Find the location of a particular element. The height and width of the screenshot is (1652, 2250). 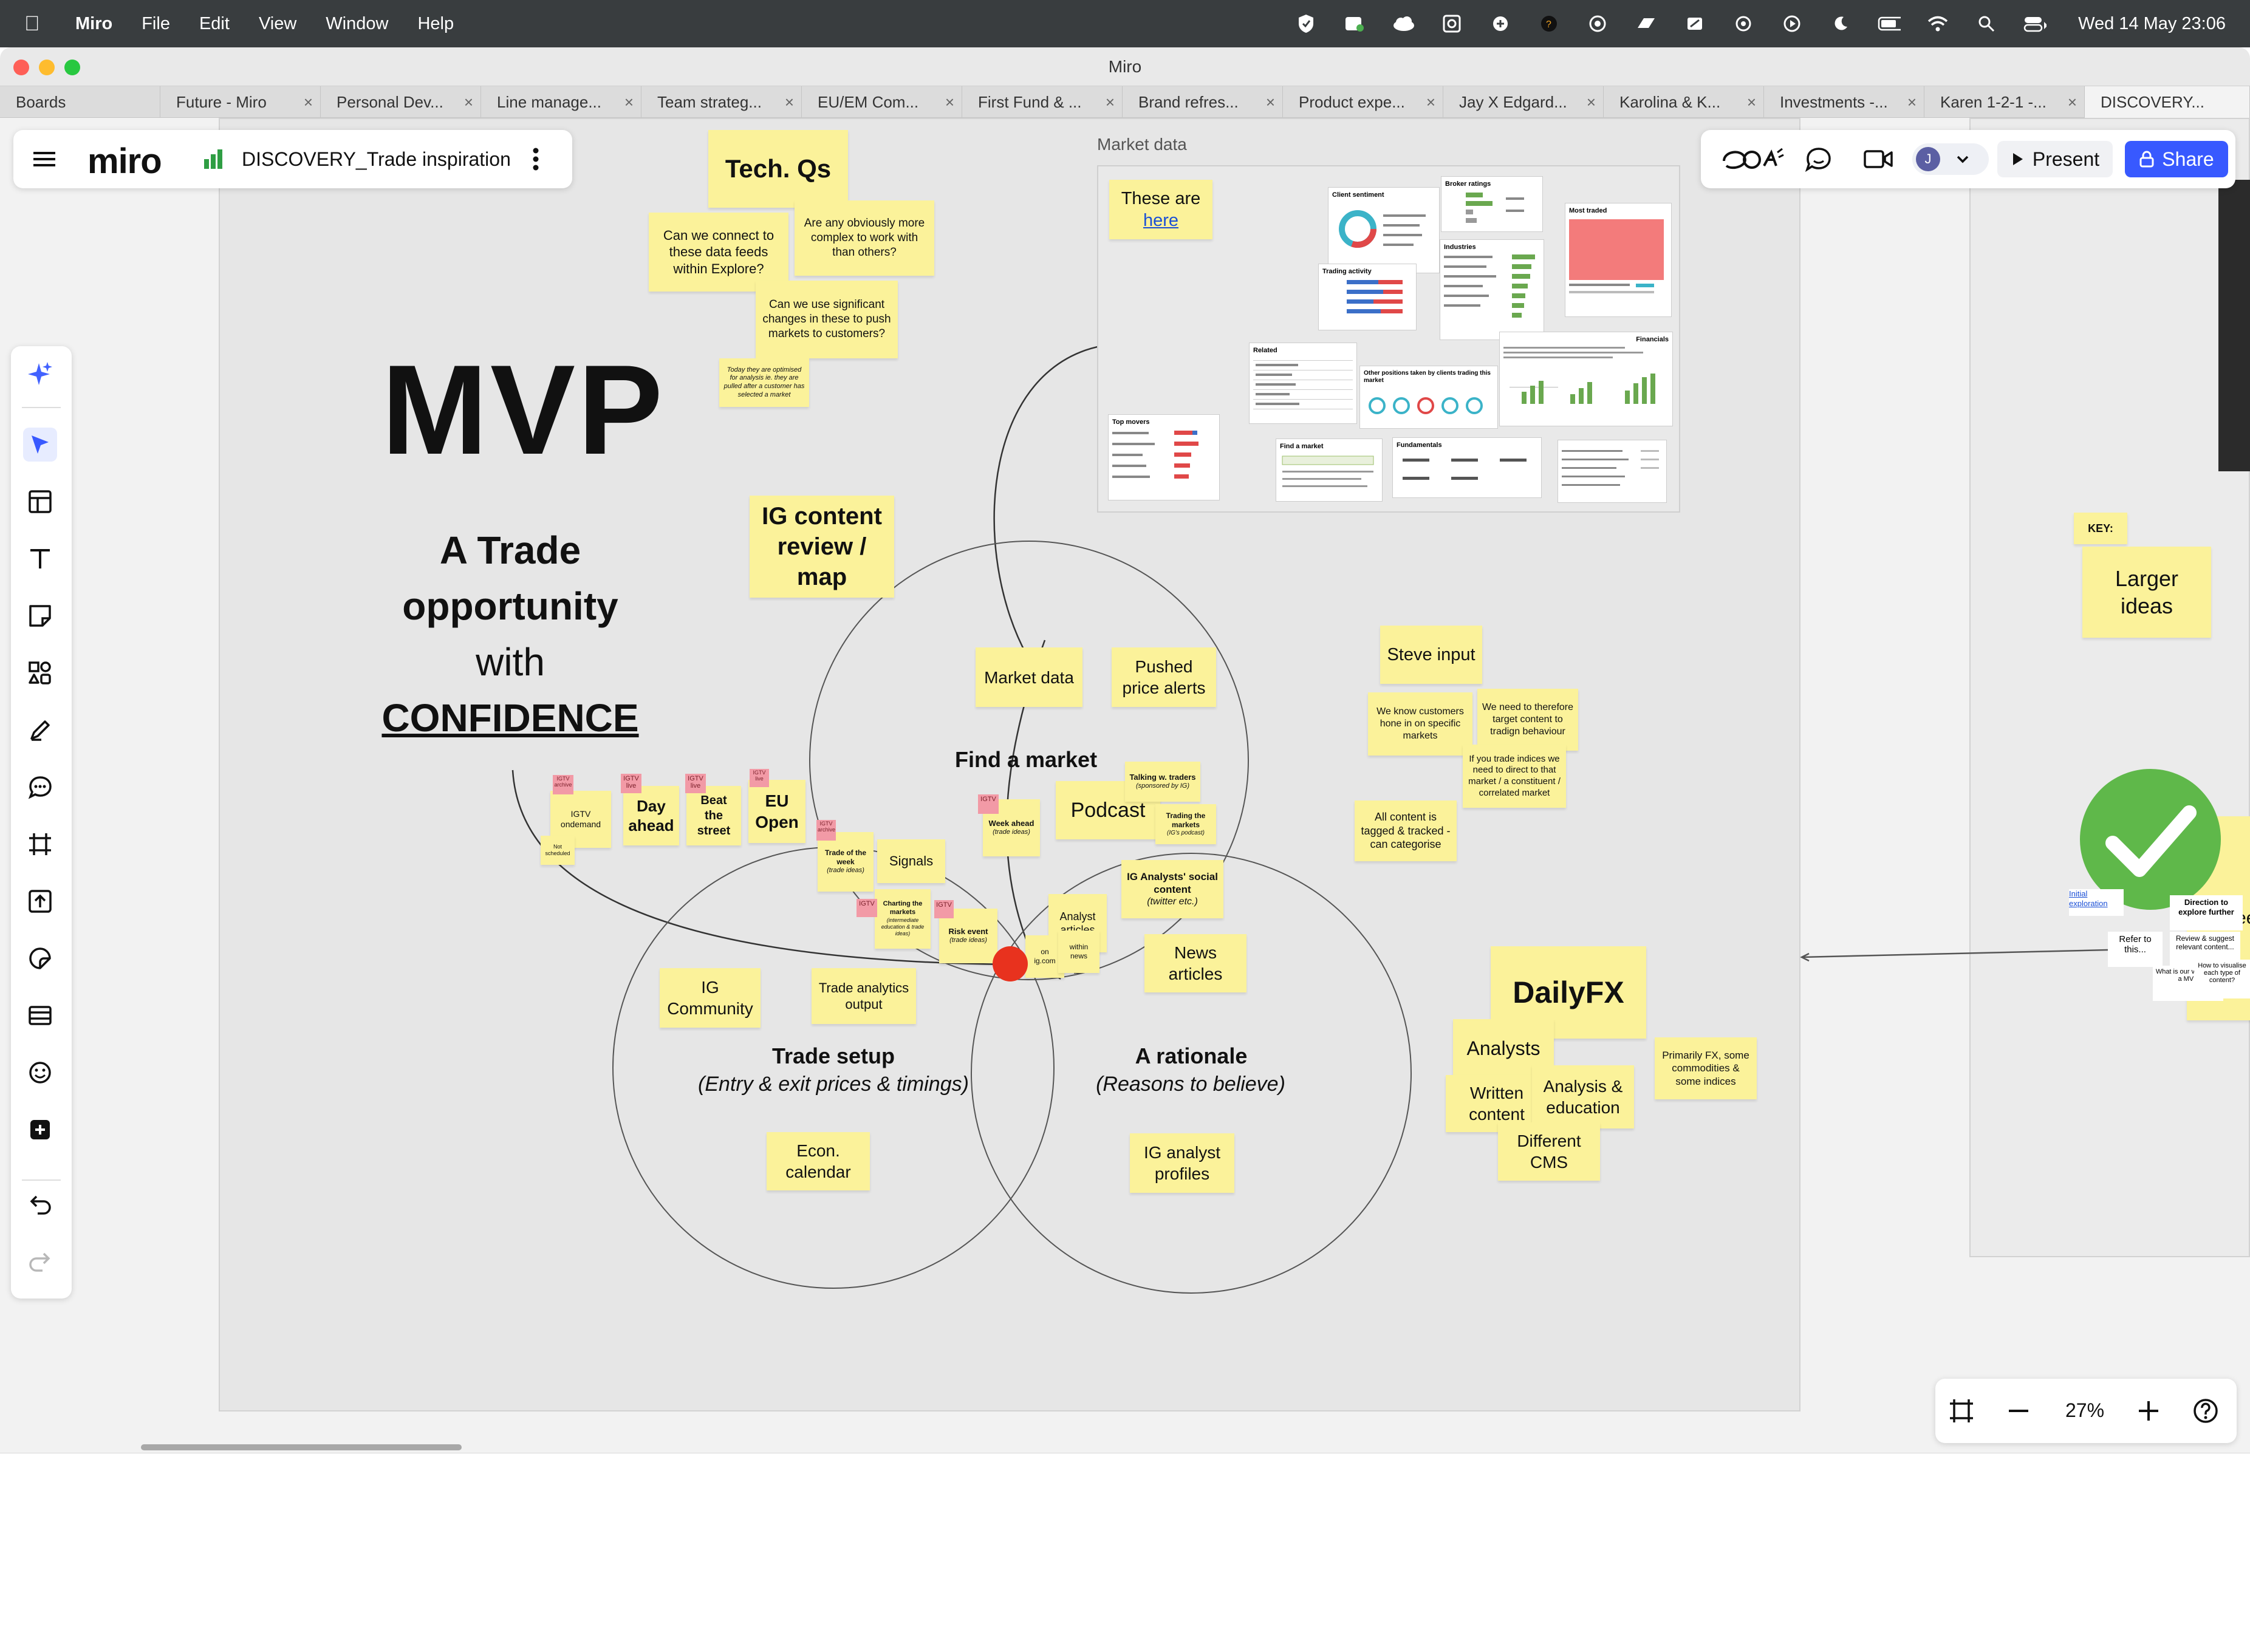

tab-board: Karen 1-2-1 -... × is located at coordinates (2005, 102).